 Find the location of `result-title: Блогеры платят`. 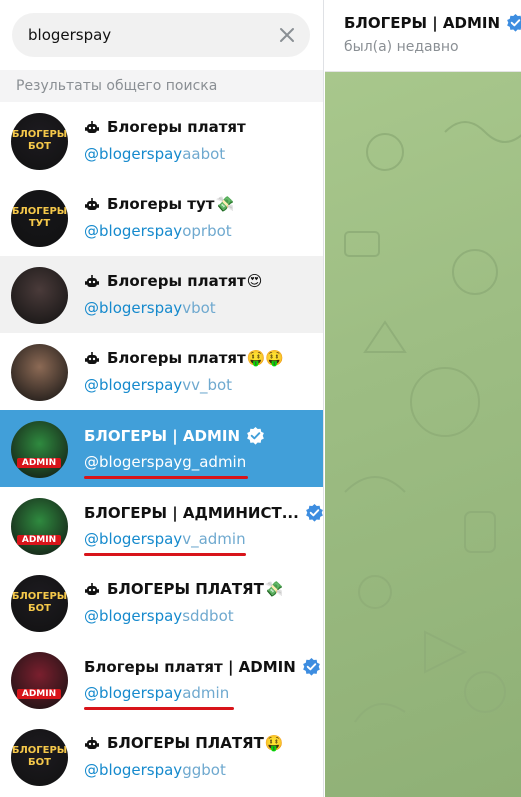

result-title: Блогеры платят is located at coordinates (165, 127).